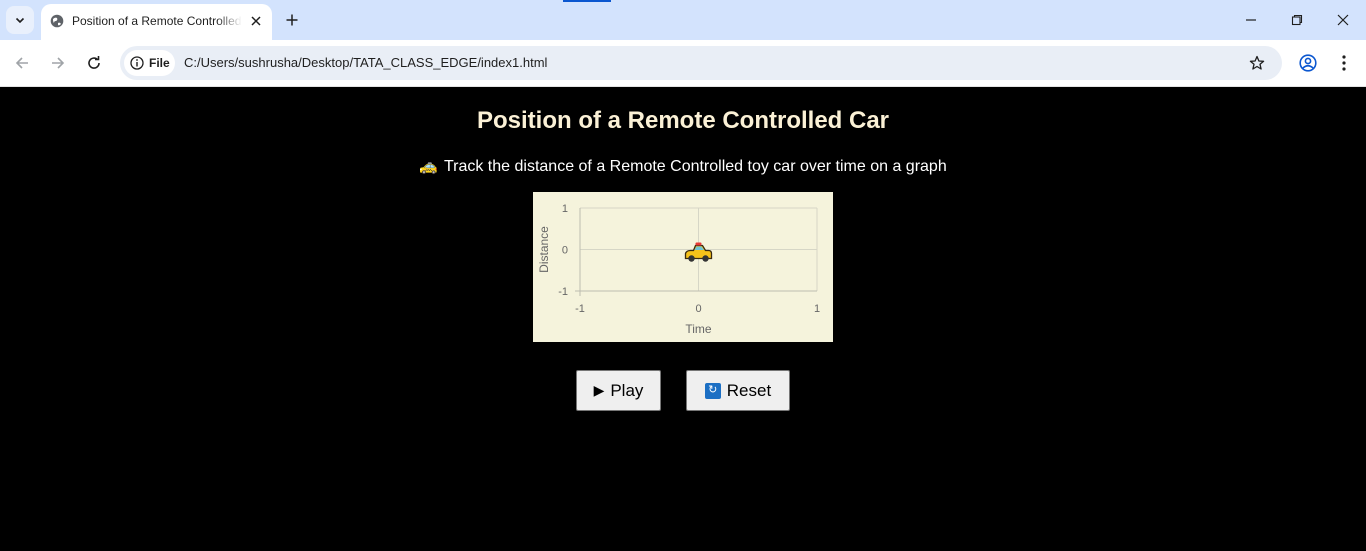  I want to click on bookmark-button, so click(1257, 63).